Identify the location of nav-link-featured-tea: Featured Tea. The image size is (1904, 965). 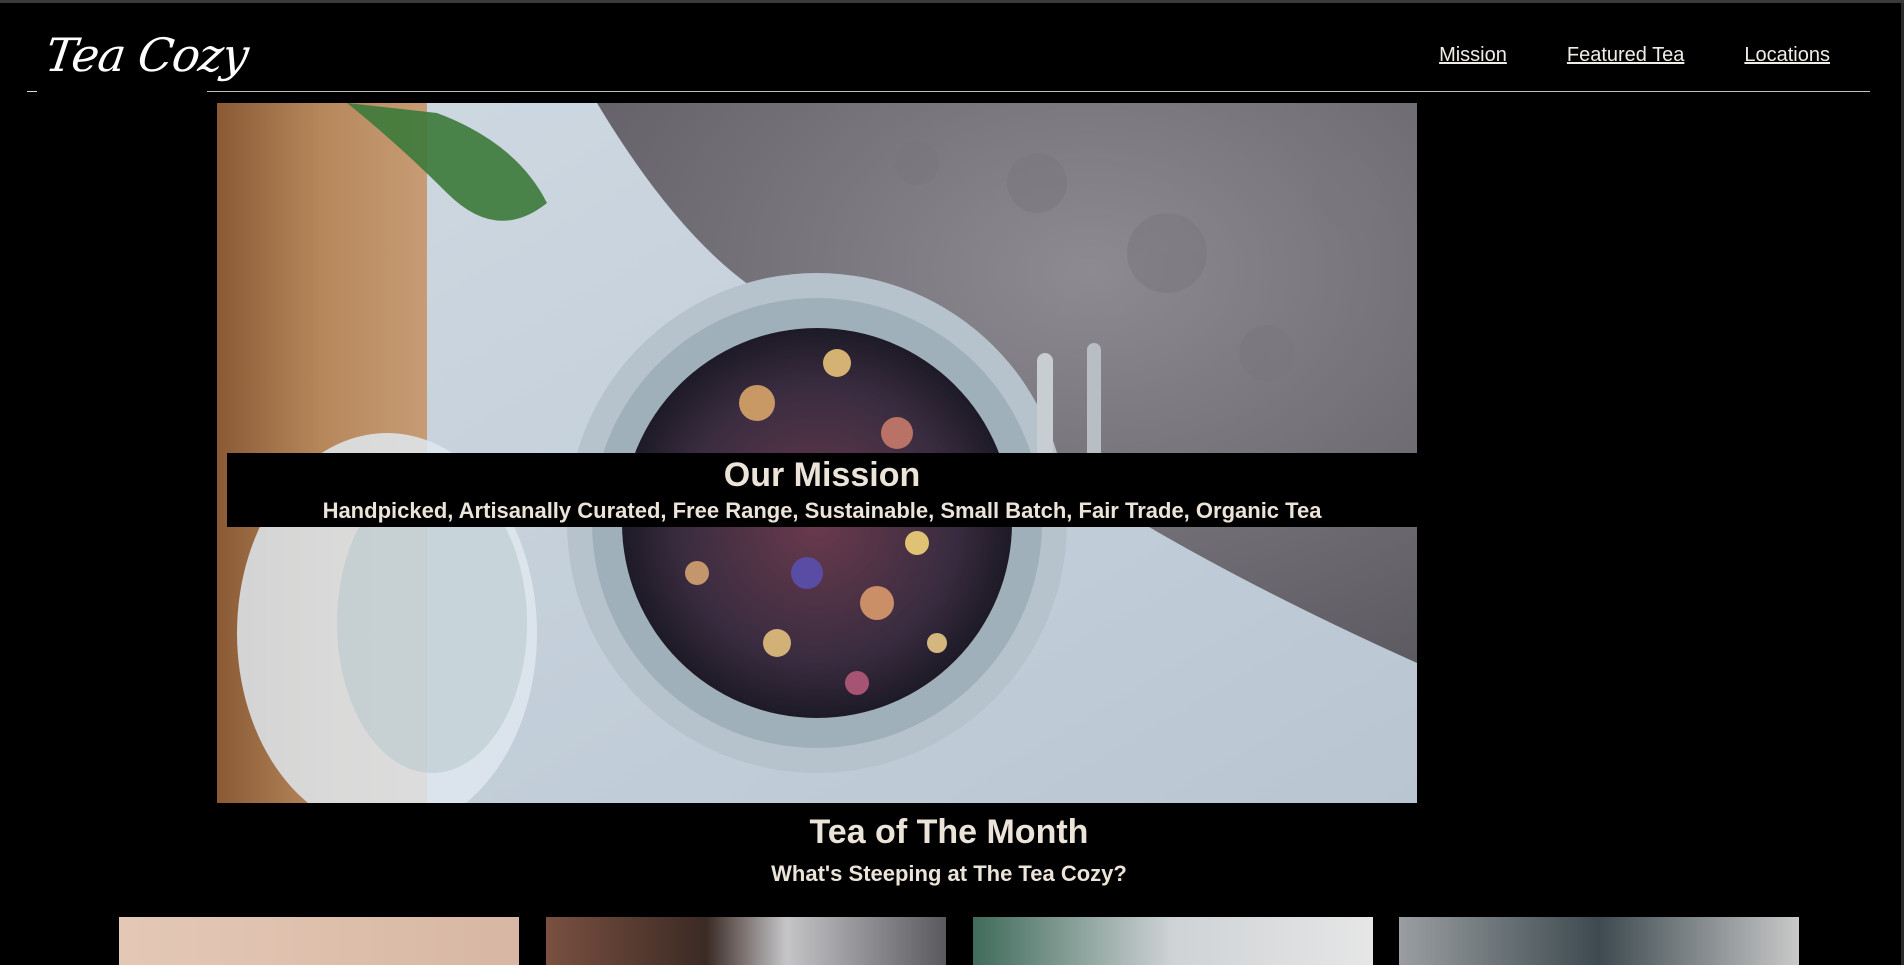
(1626, 55).